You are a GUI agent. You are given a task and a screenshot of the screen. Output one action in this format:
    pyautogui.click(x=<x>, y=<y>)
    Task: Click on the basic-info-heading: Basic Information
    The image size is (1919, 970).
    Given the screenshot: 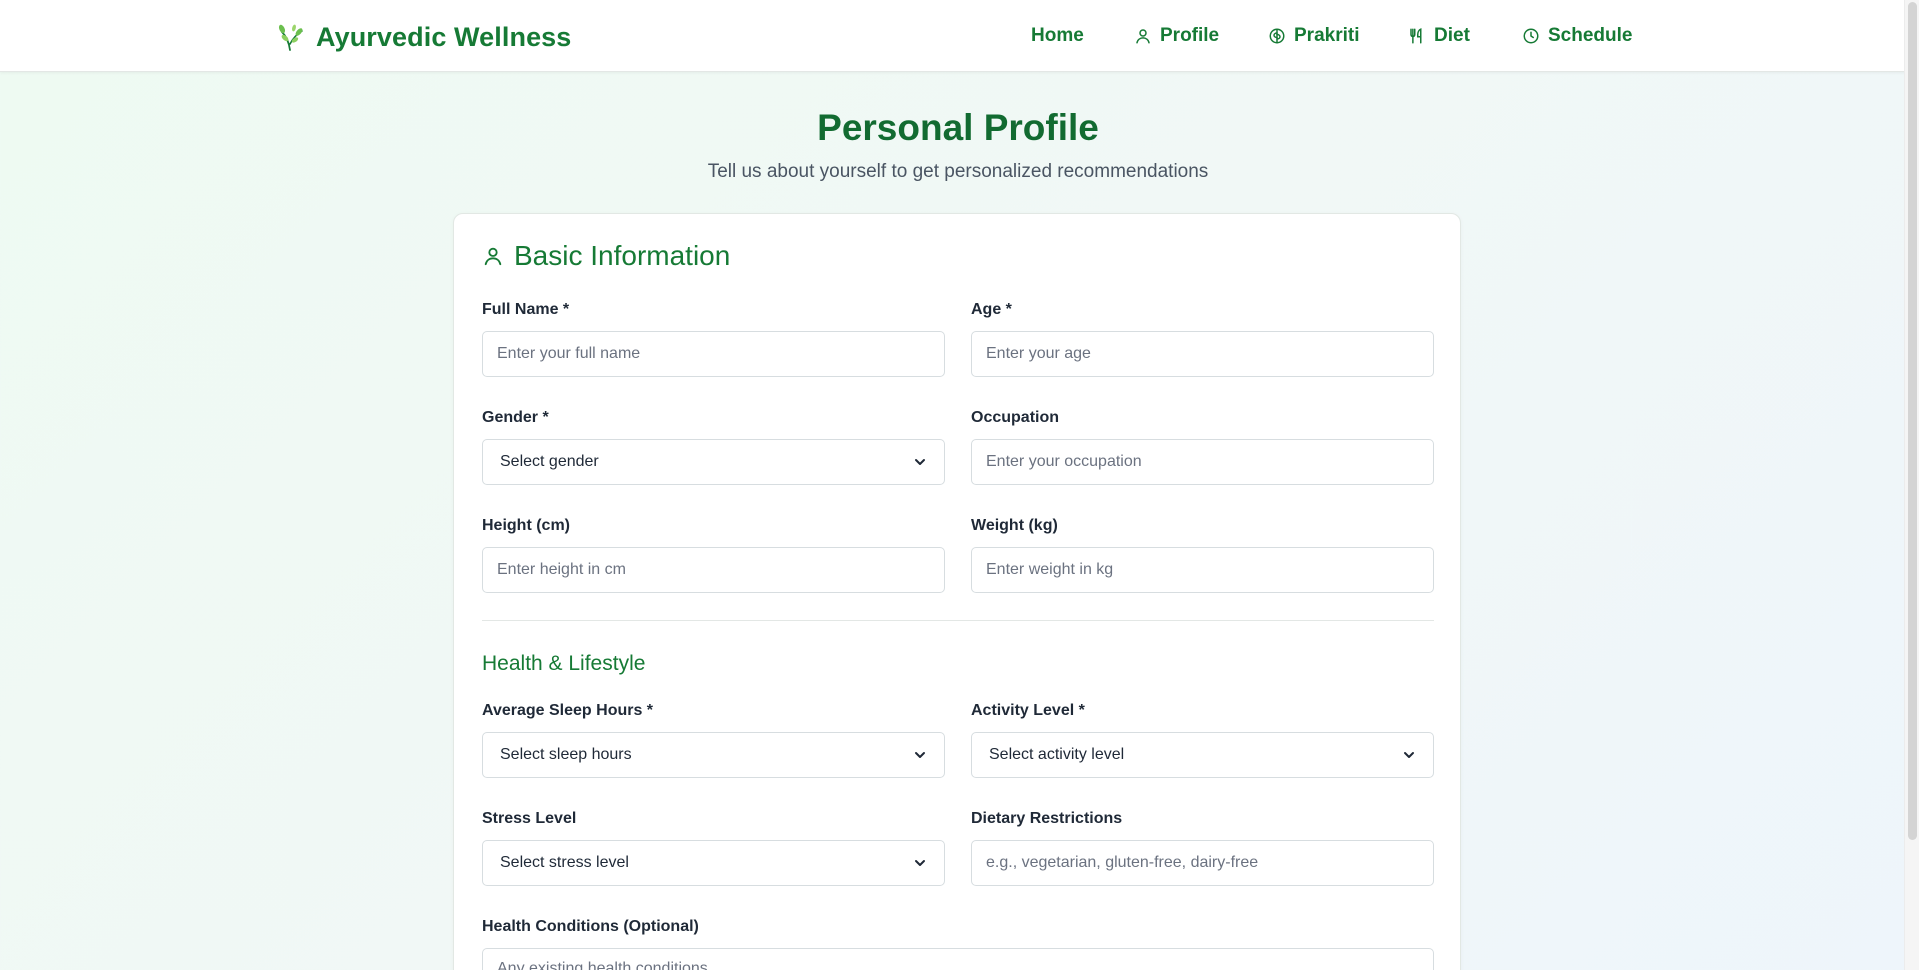 What is the action you would take?
    pyautogui.click(x=606, y=256)
    